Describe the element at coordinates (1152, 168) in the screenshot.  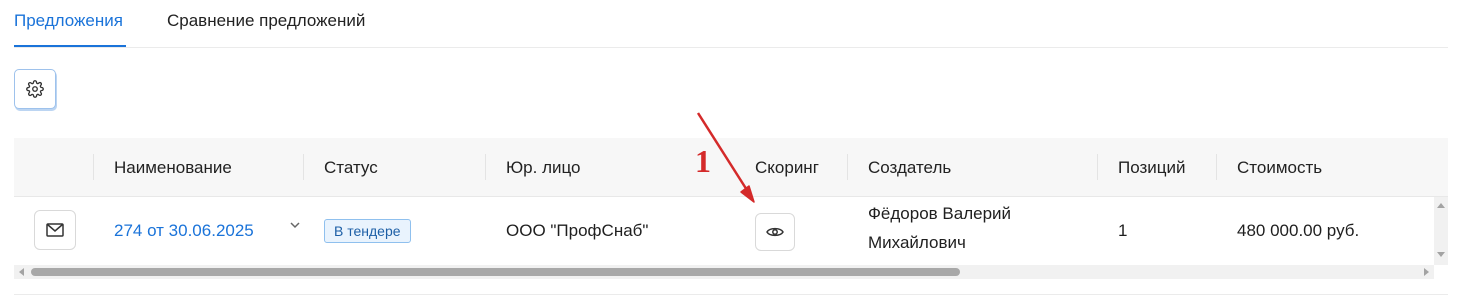
I see `header-positions: Позиций` at that location.